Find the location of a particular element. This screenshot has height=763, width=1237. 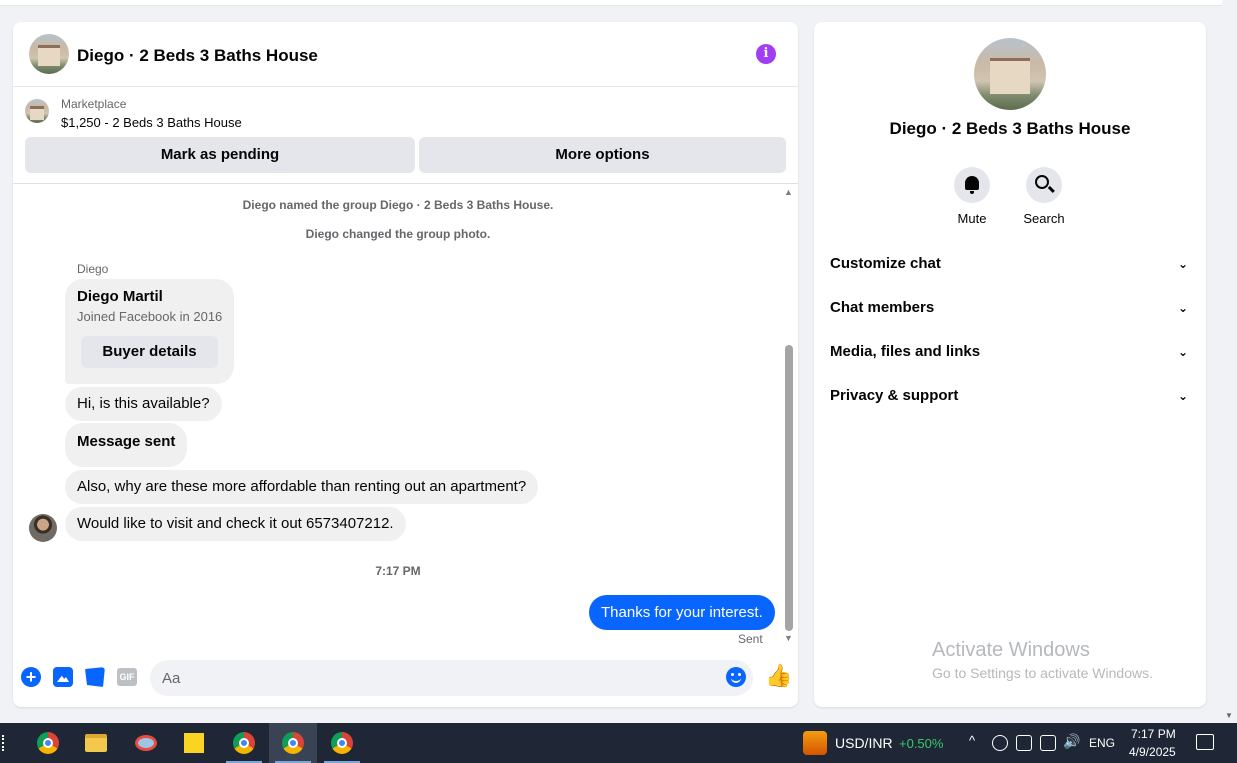

section-label: Privacy & support is located at coordinates (894, 395).